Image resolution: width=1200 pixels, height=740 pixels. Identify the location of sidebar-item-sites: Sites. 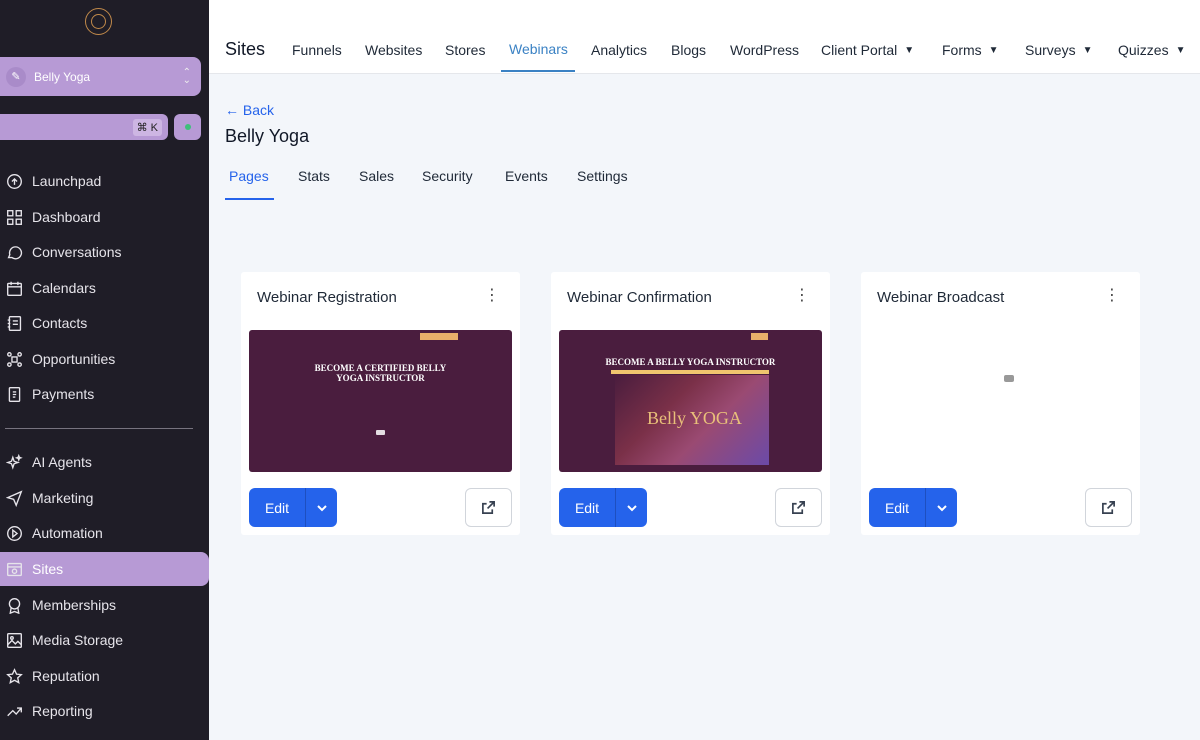
(104, 569).